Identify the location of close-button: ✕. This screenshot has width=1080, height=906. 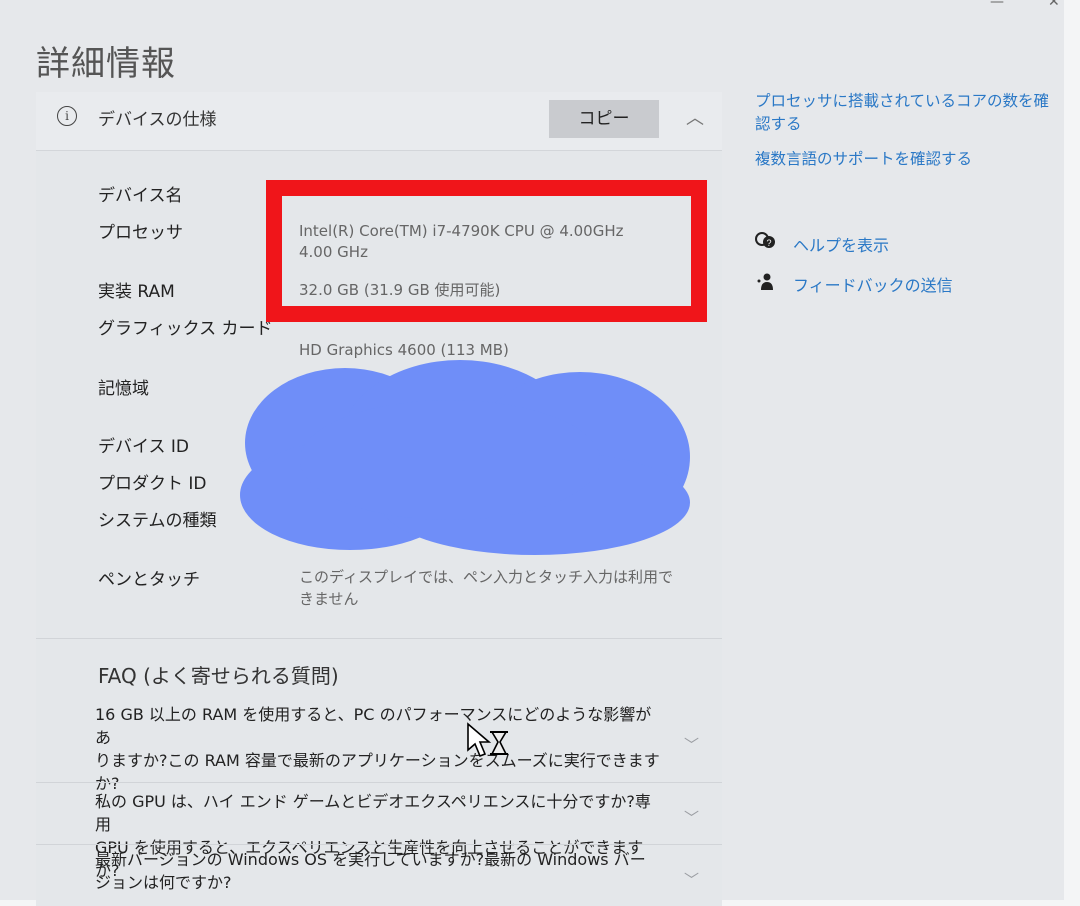
(1054, 5).